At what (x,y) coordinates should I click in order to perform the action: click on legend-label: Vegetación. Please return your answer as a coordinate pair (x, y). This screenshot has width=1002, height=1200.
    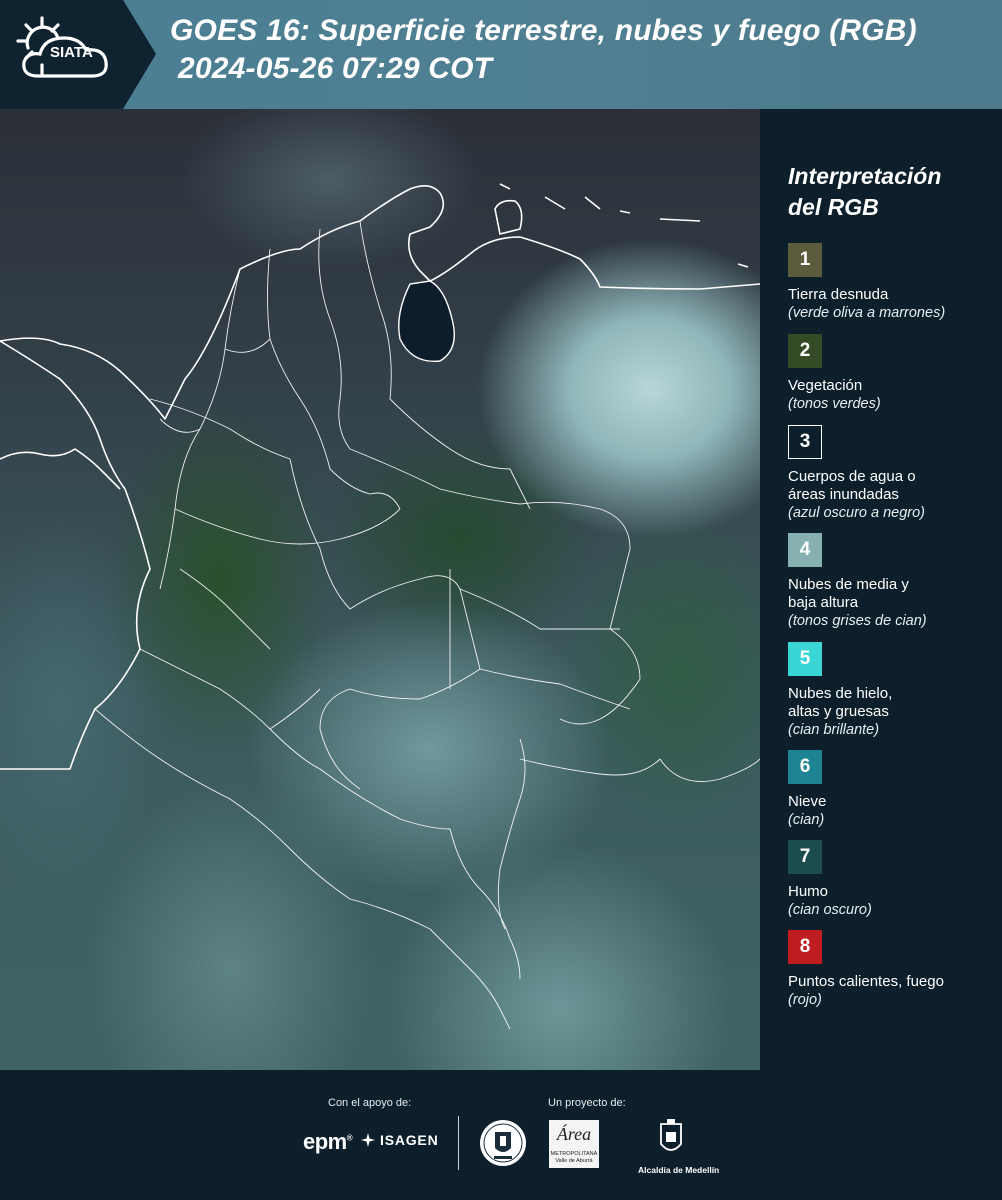
    Looking at the image, I should click on (825, 385).